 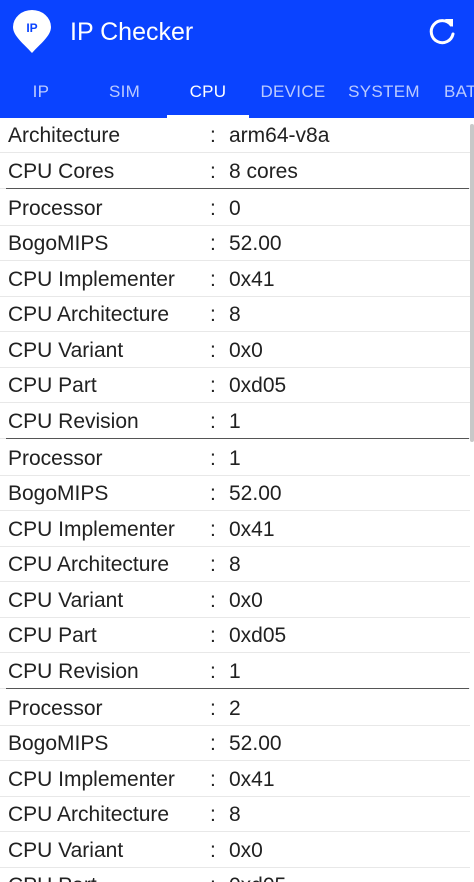 I want to click on info-key: BogoMIPS, so click(x=58, y=243).